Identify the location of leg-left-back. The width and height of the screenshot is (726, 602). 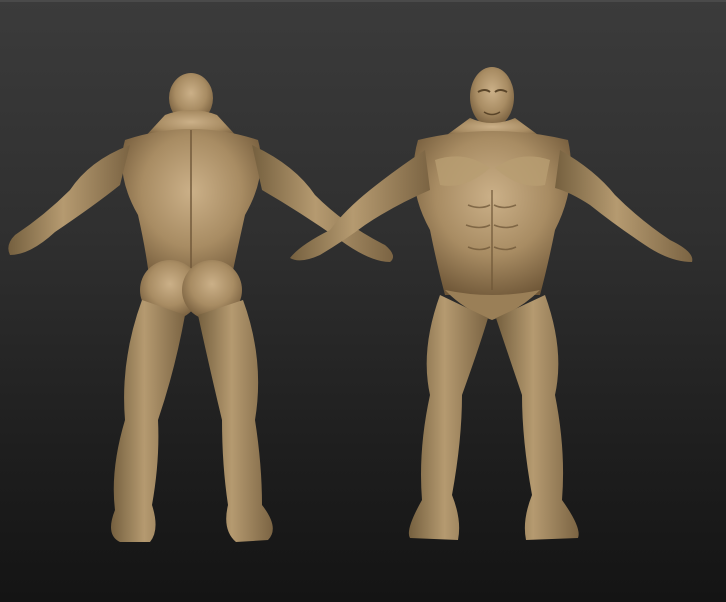
(148, 421).